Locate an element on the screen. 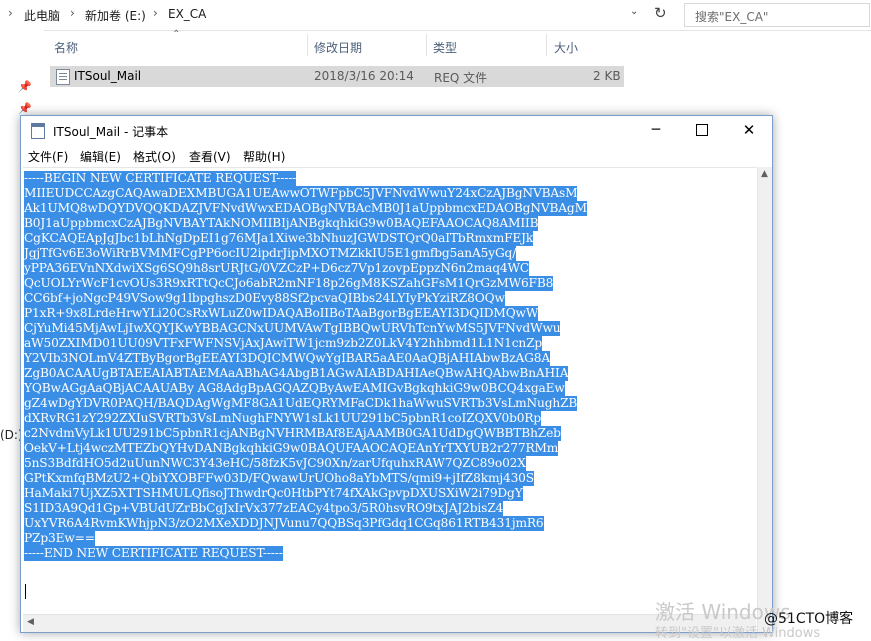  file-row: ITSoul_Mail 2018/3/16 20:14 REQ 文件 2 KB is located at coordinates (337, 76).